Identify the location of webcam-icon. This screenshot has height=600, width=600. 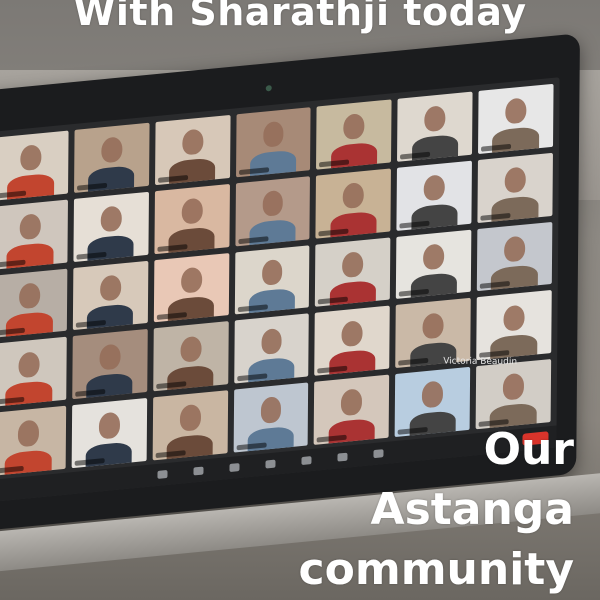
(268, 88).